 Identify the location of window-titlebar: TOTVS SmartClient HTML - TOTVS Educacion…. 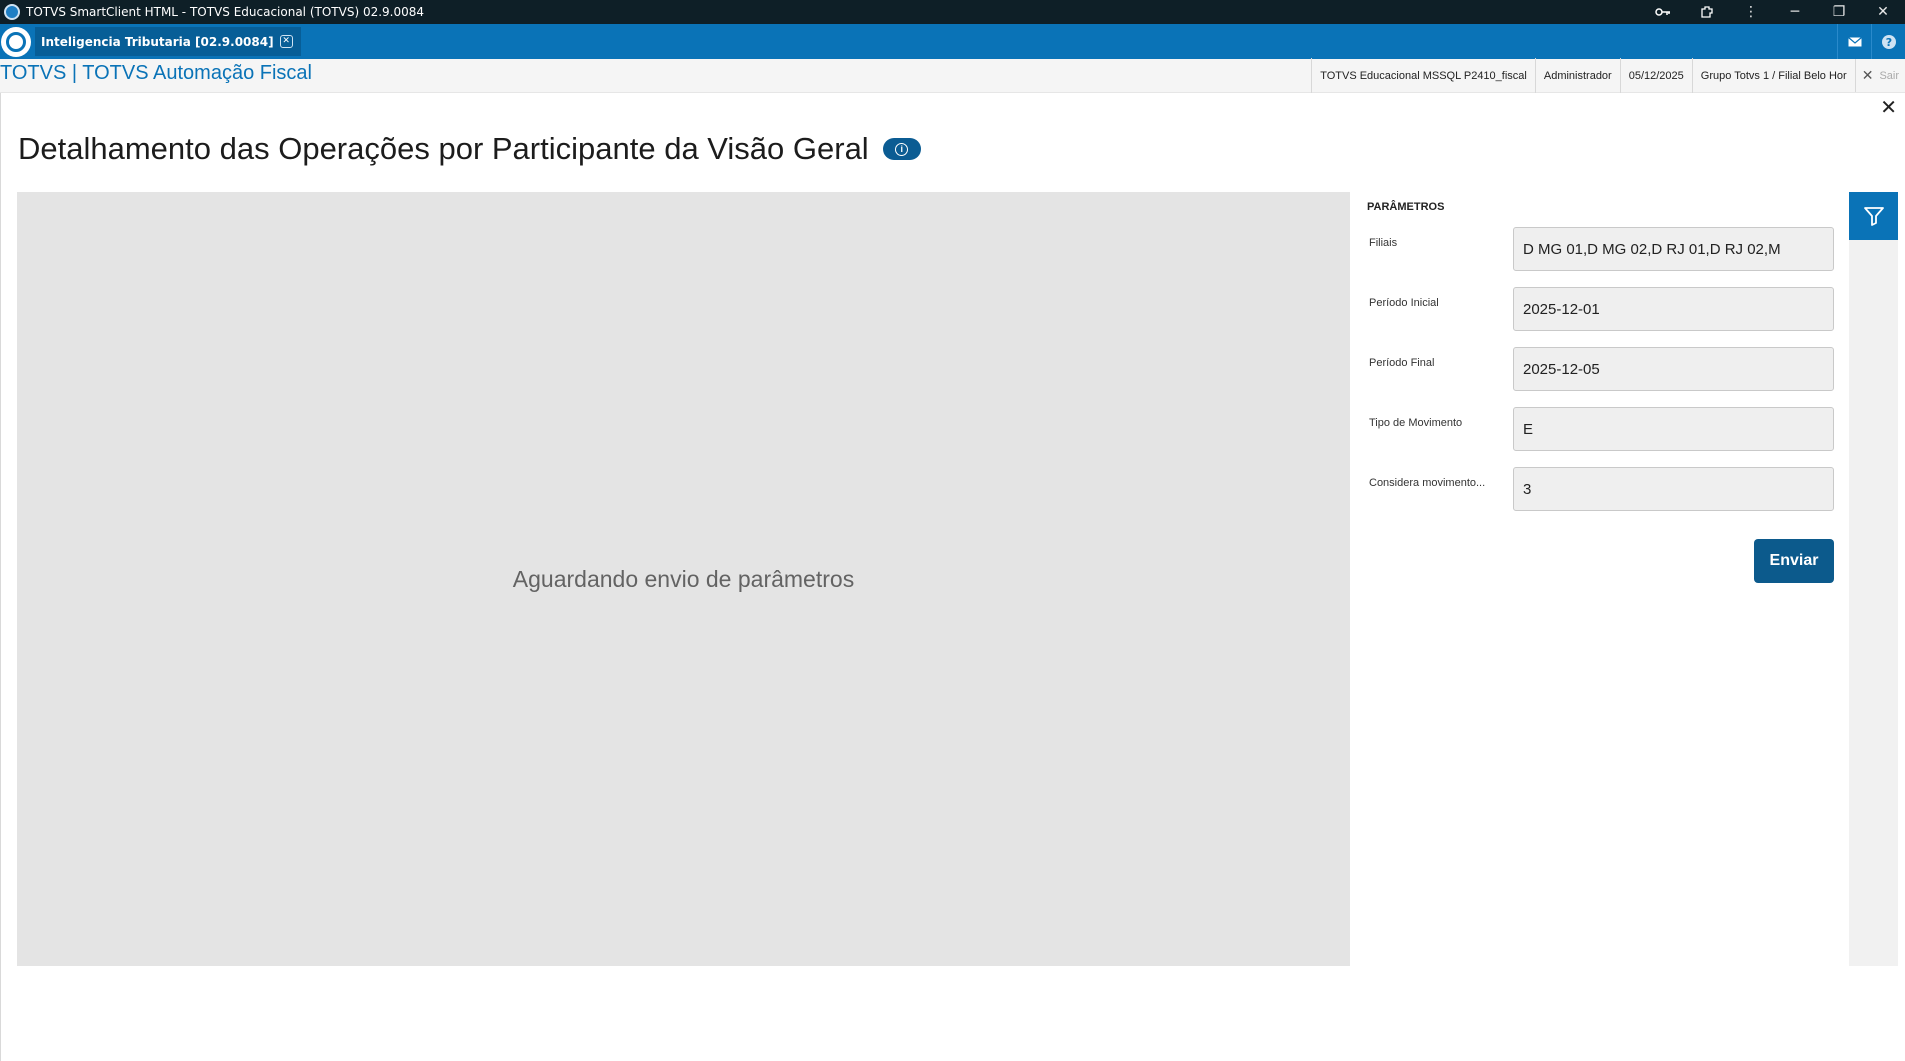
(952, 12).